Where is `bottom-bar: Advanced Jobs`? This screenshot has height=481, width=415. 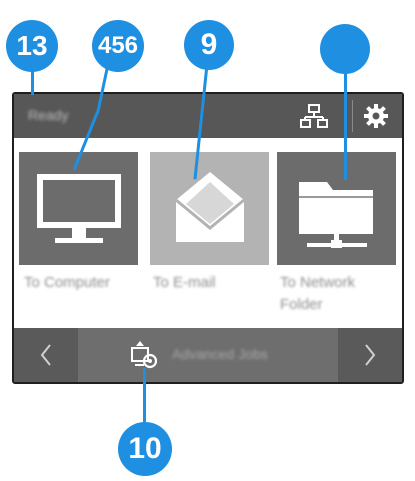 bottom-bar: Advanced Jobs is located at coordinates (208, 355).